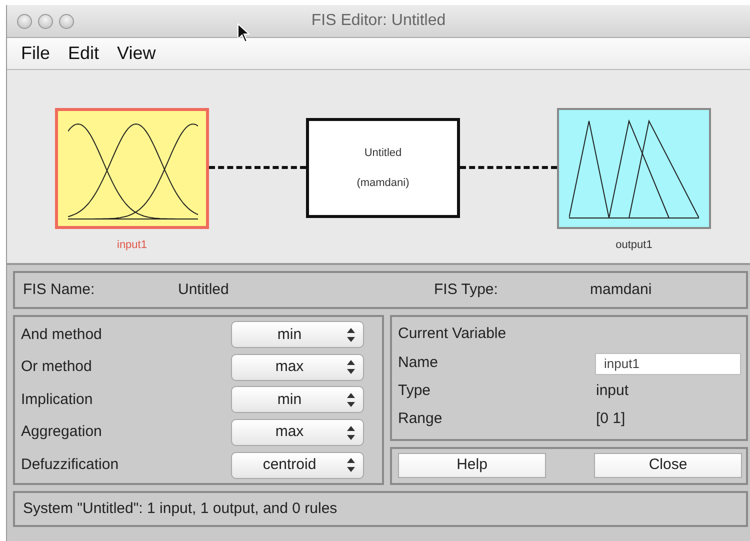 The image size is (750, 541). What do you see at coordinates (57, 367) in the screenshot?
I see `method-label: Or method` at bounding box center [57, 367].